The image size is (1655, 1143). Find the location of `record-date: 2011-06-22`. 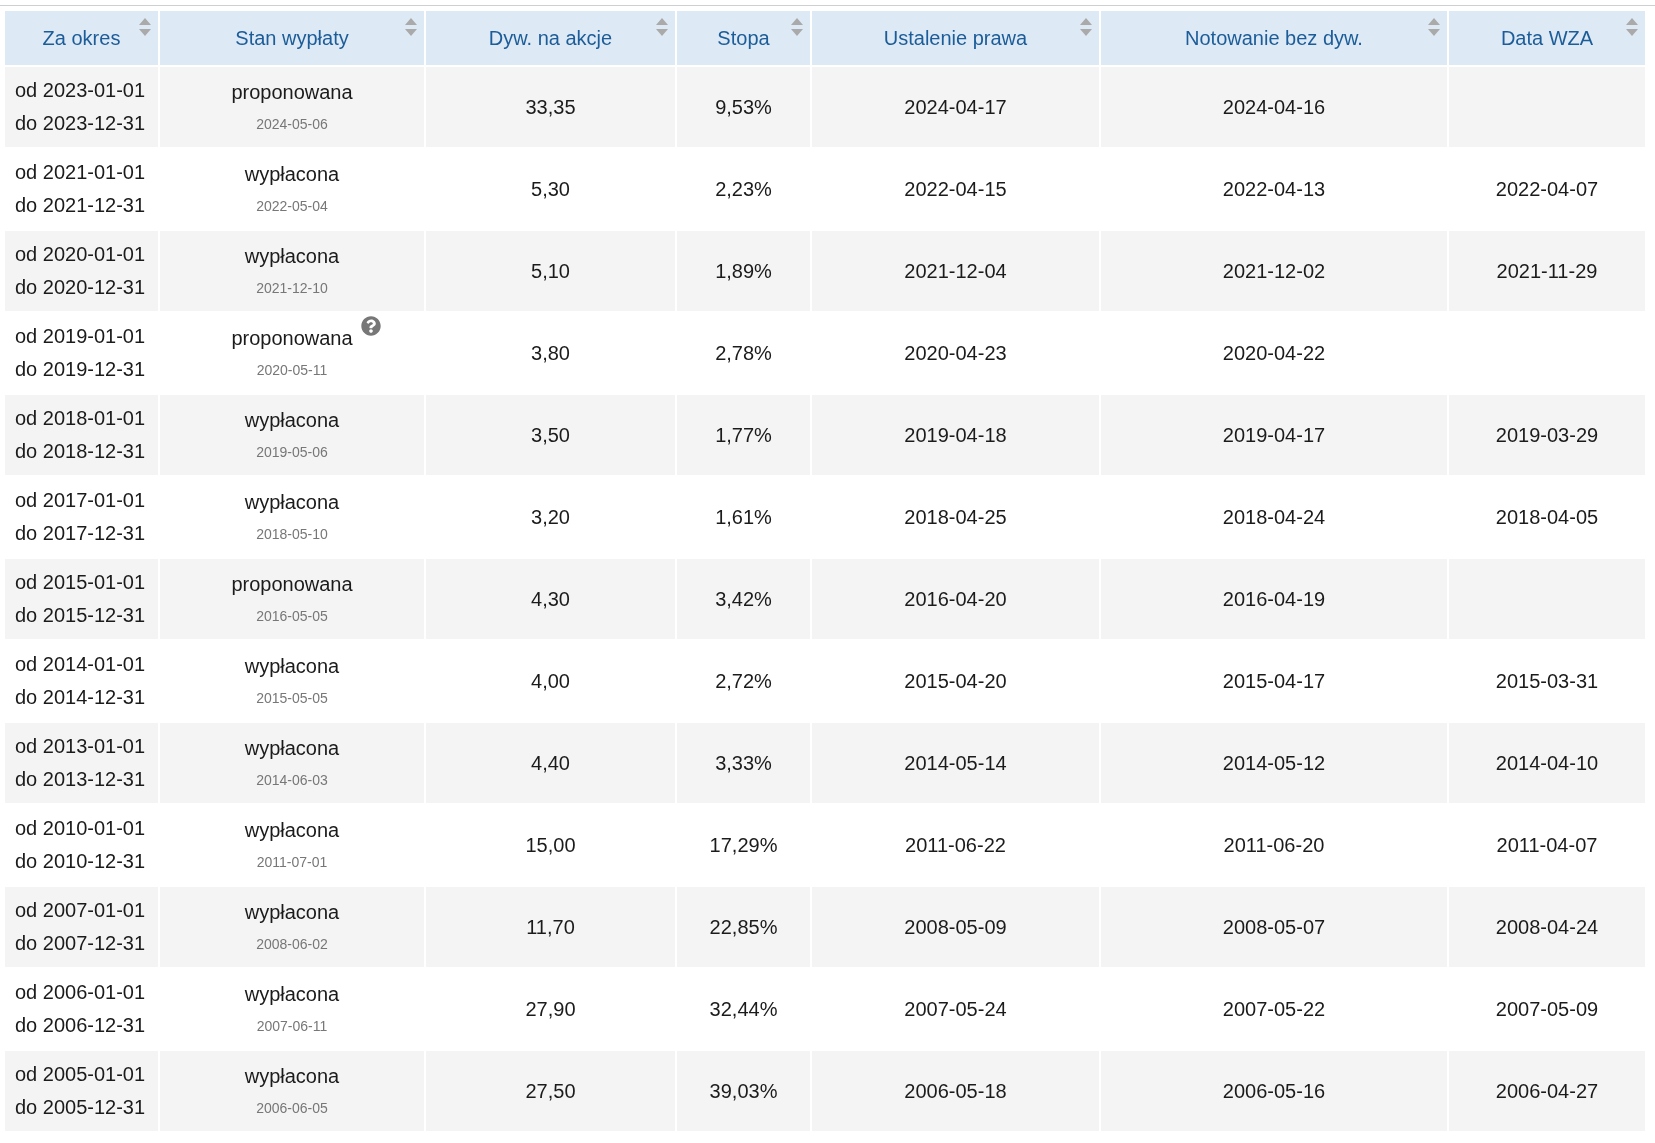

record-date: 2011-06-22 is located at coordinates (955, 845).